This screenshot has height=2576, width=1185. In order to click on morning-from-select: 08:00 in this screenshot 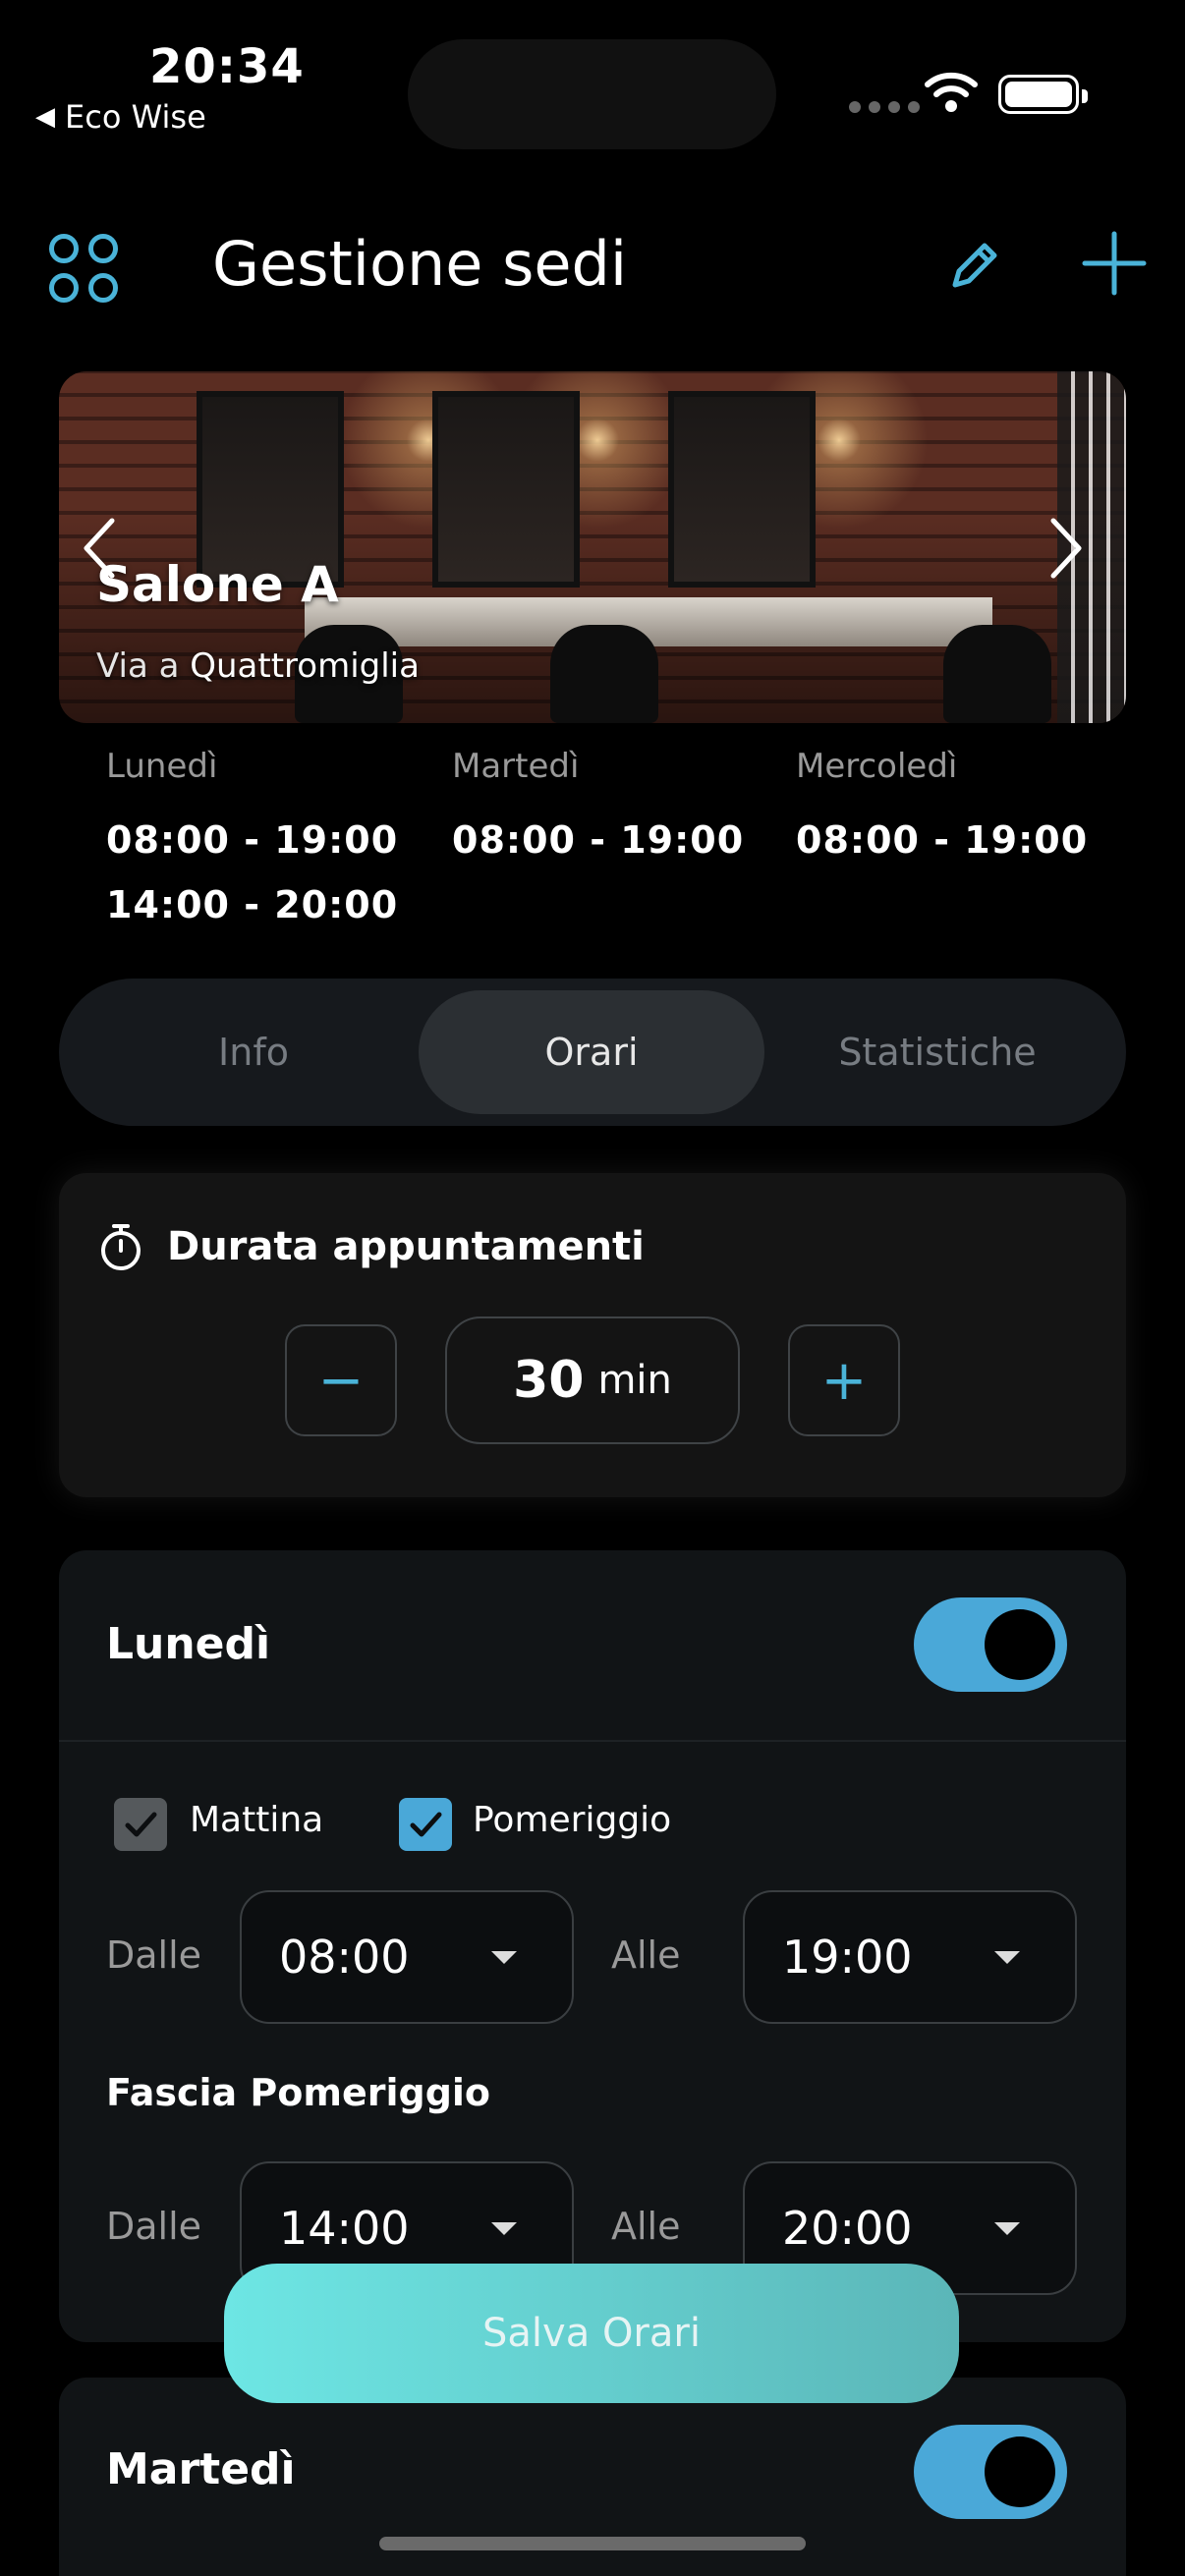, I will do `click(407, 1957)`.